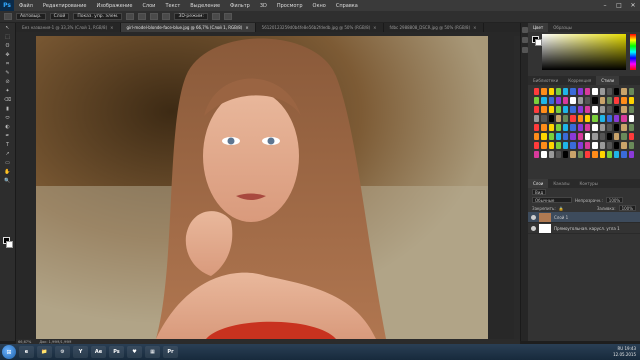 Image resolution: width=640 pixels, height=360 pixels. What do you see at coordinates (8, 118) in the screenshot?
I see `blur-tool-icon: ⬭` at bounding box center [8, 118].